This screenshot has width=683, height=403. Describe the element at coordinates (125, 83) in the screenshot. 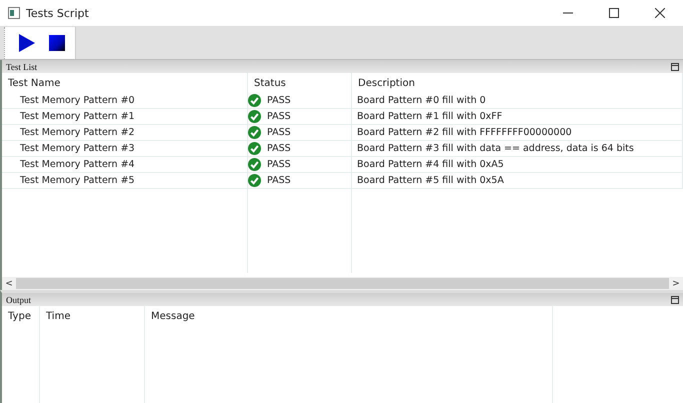

I see `column-header: Test Name` at that location.